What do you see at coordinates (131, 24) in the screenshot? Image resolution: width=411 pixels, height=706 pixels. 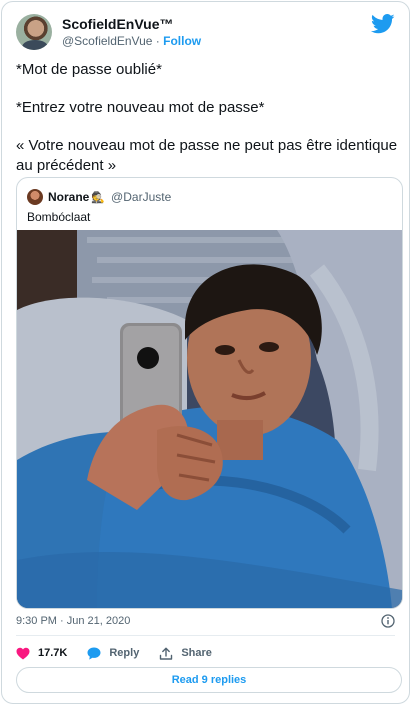 I see `author-display-name: ScofieldEnVue™` at bounding box center [131, 24].